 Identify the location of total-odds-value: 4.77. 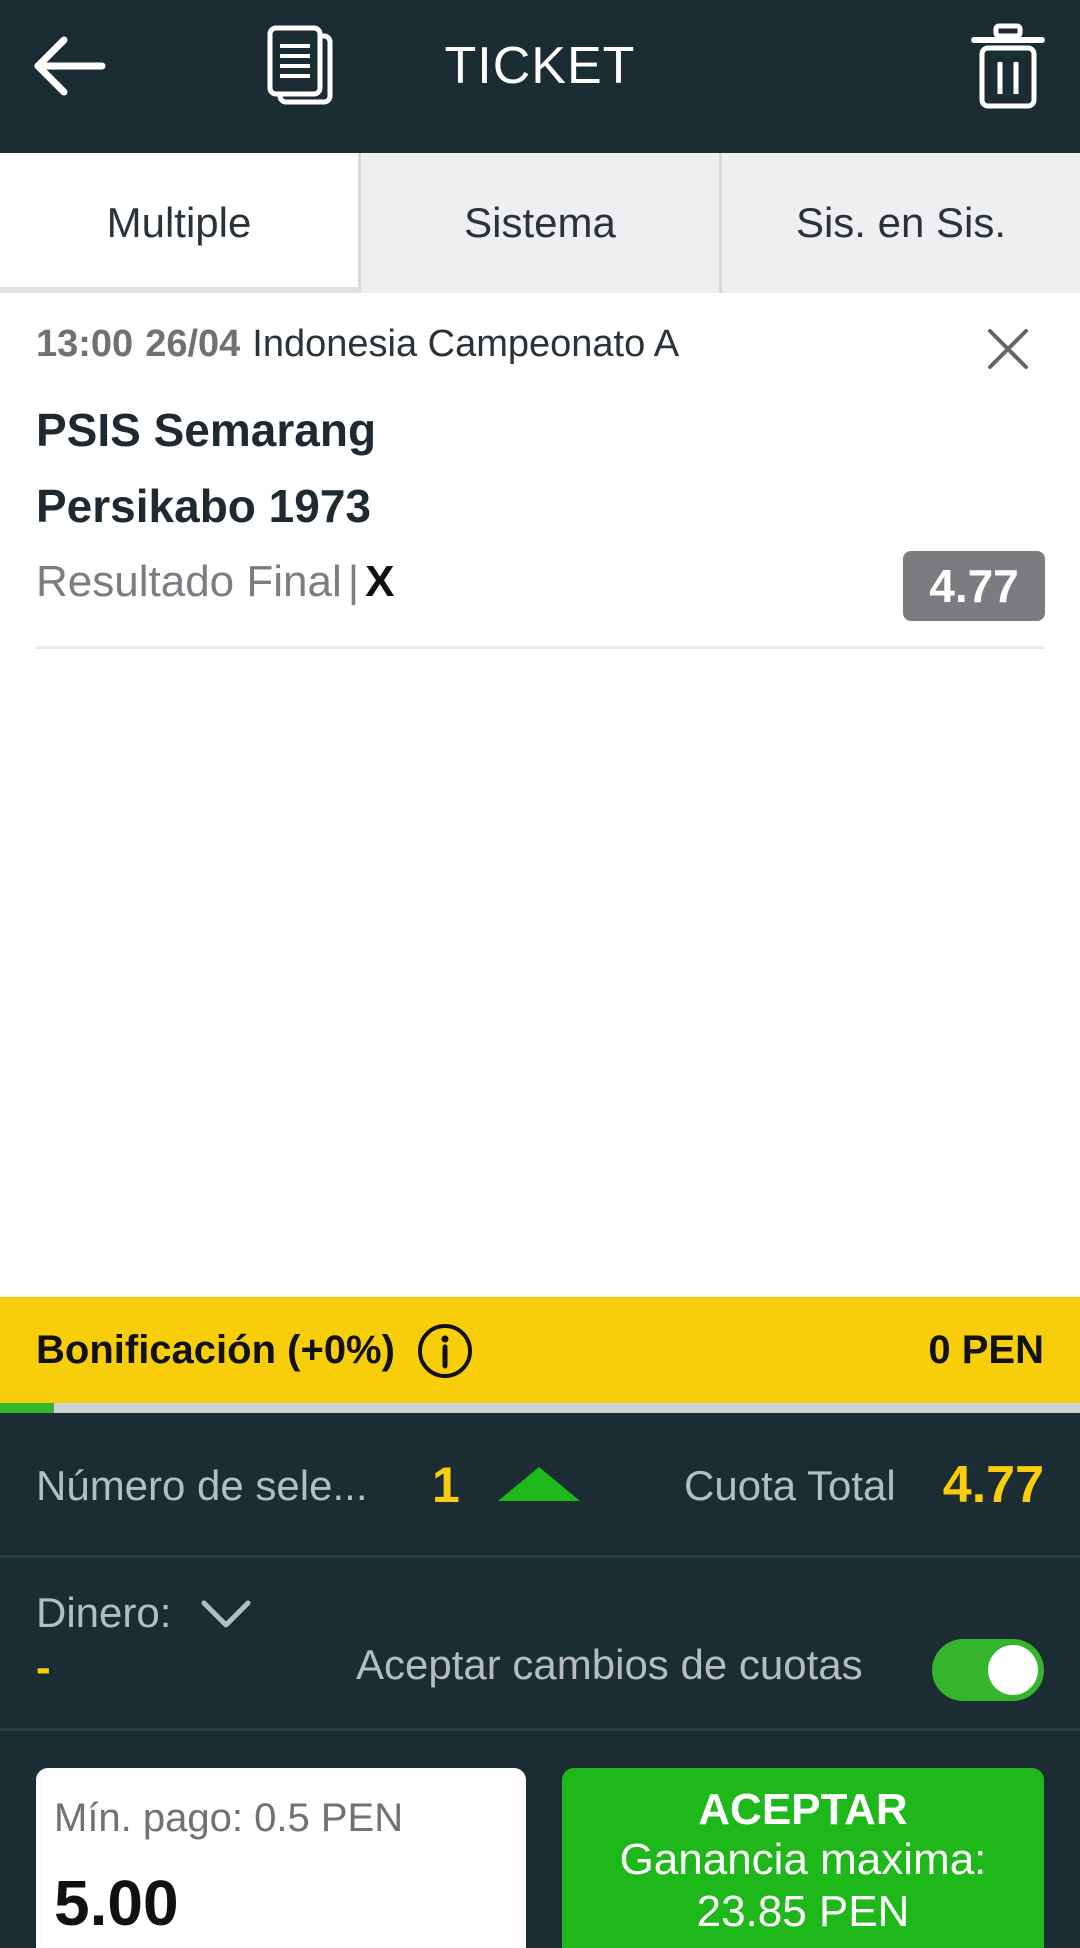
(993, 1485).